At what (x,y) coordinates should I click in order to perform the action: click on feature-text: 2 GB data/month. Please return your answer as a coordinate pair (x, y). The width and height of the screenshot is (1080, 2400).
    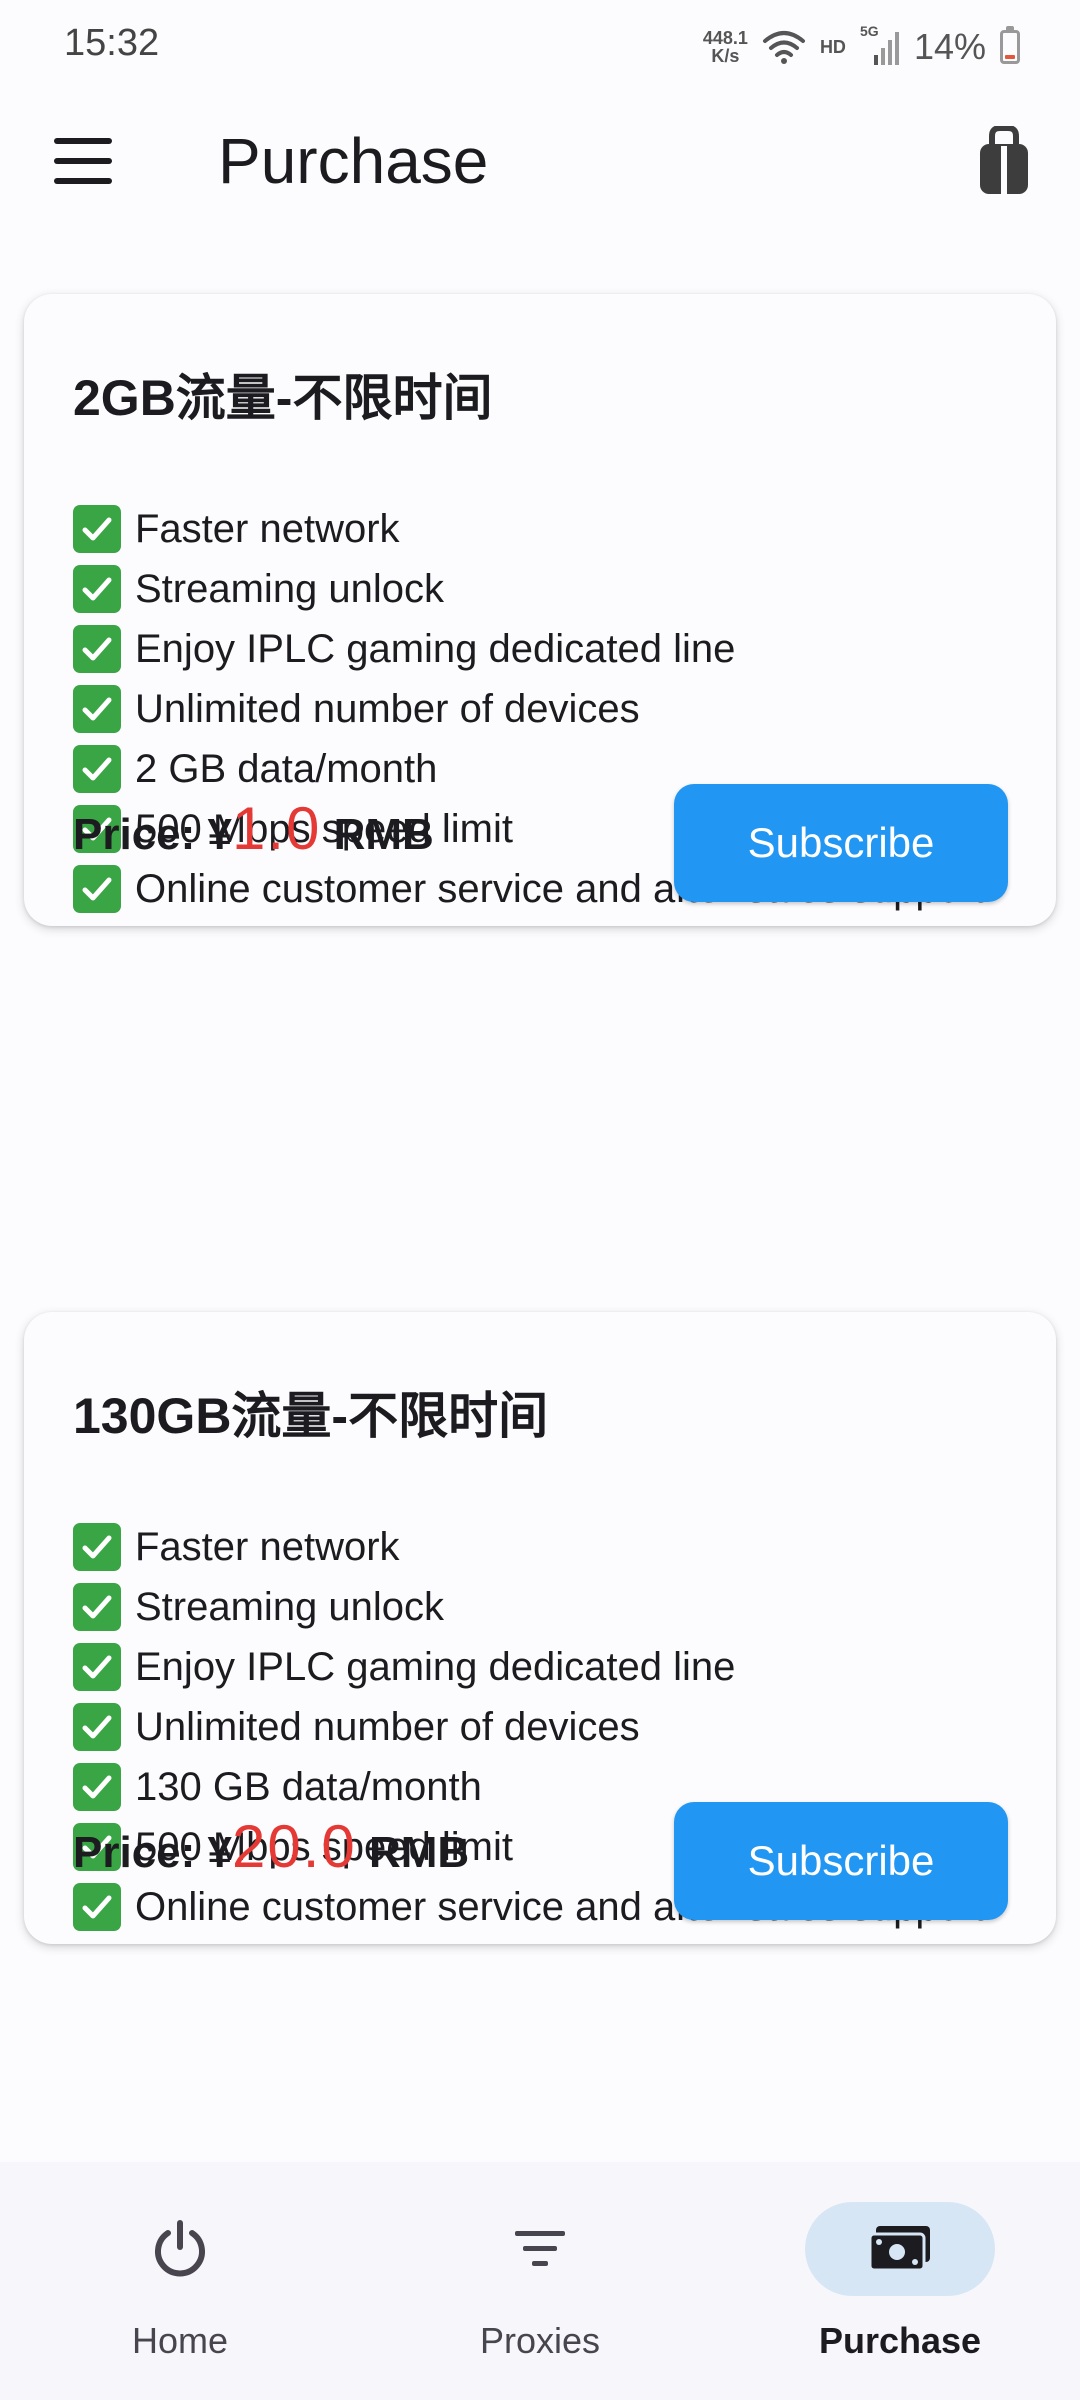
    Looking at the image, I should click on (286, 769).